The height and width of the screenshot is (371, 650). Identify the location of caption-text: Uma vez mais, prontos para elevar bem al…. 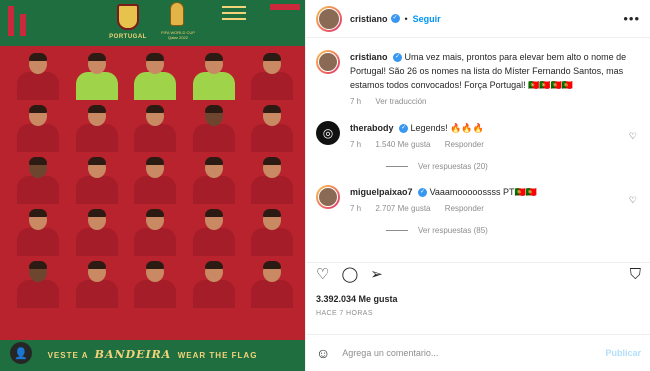
(488, 71).